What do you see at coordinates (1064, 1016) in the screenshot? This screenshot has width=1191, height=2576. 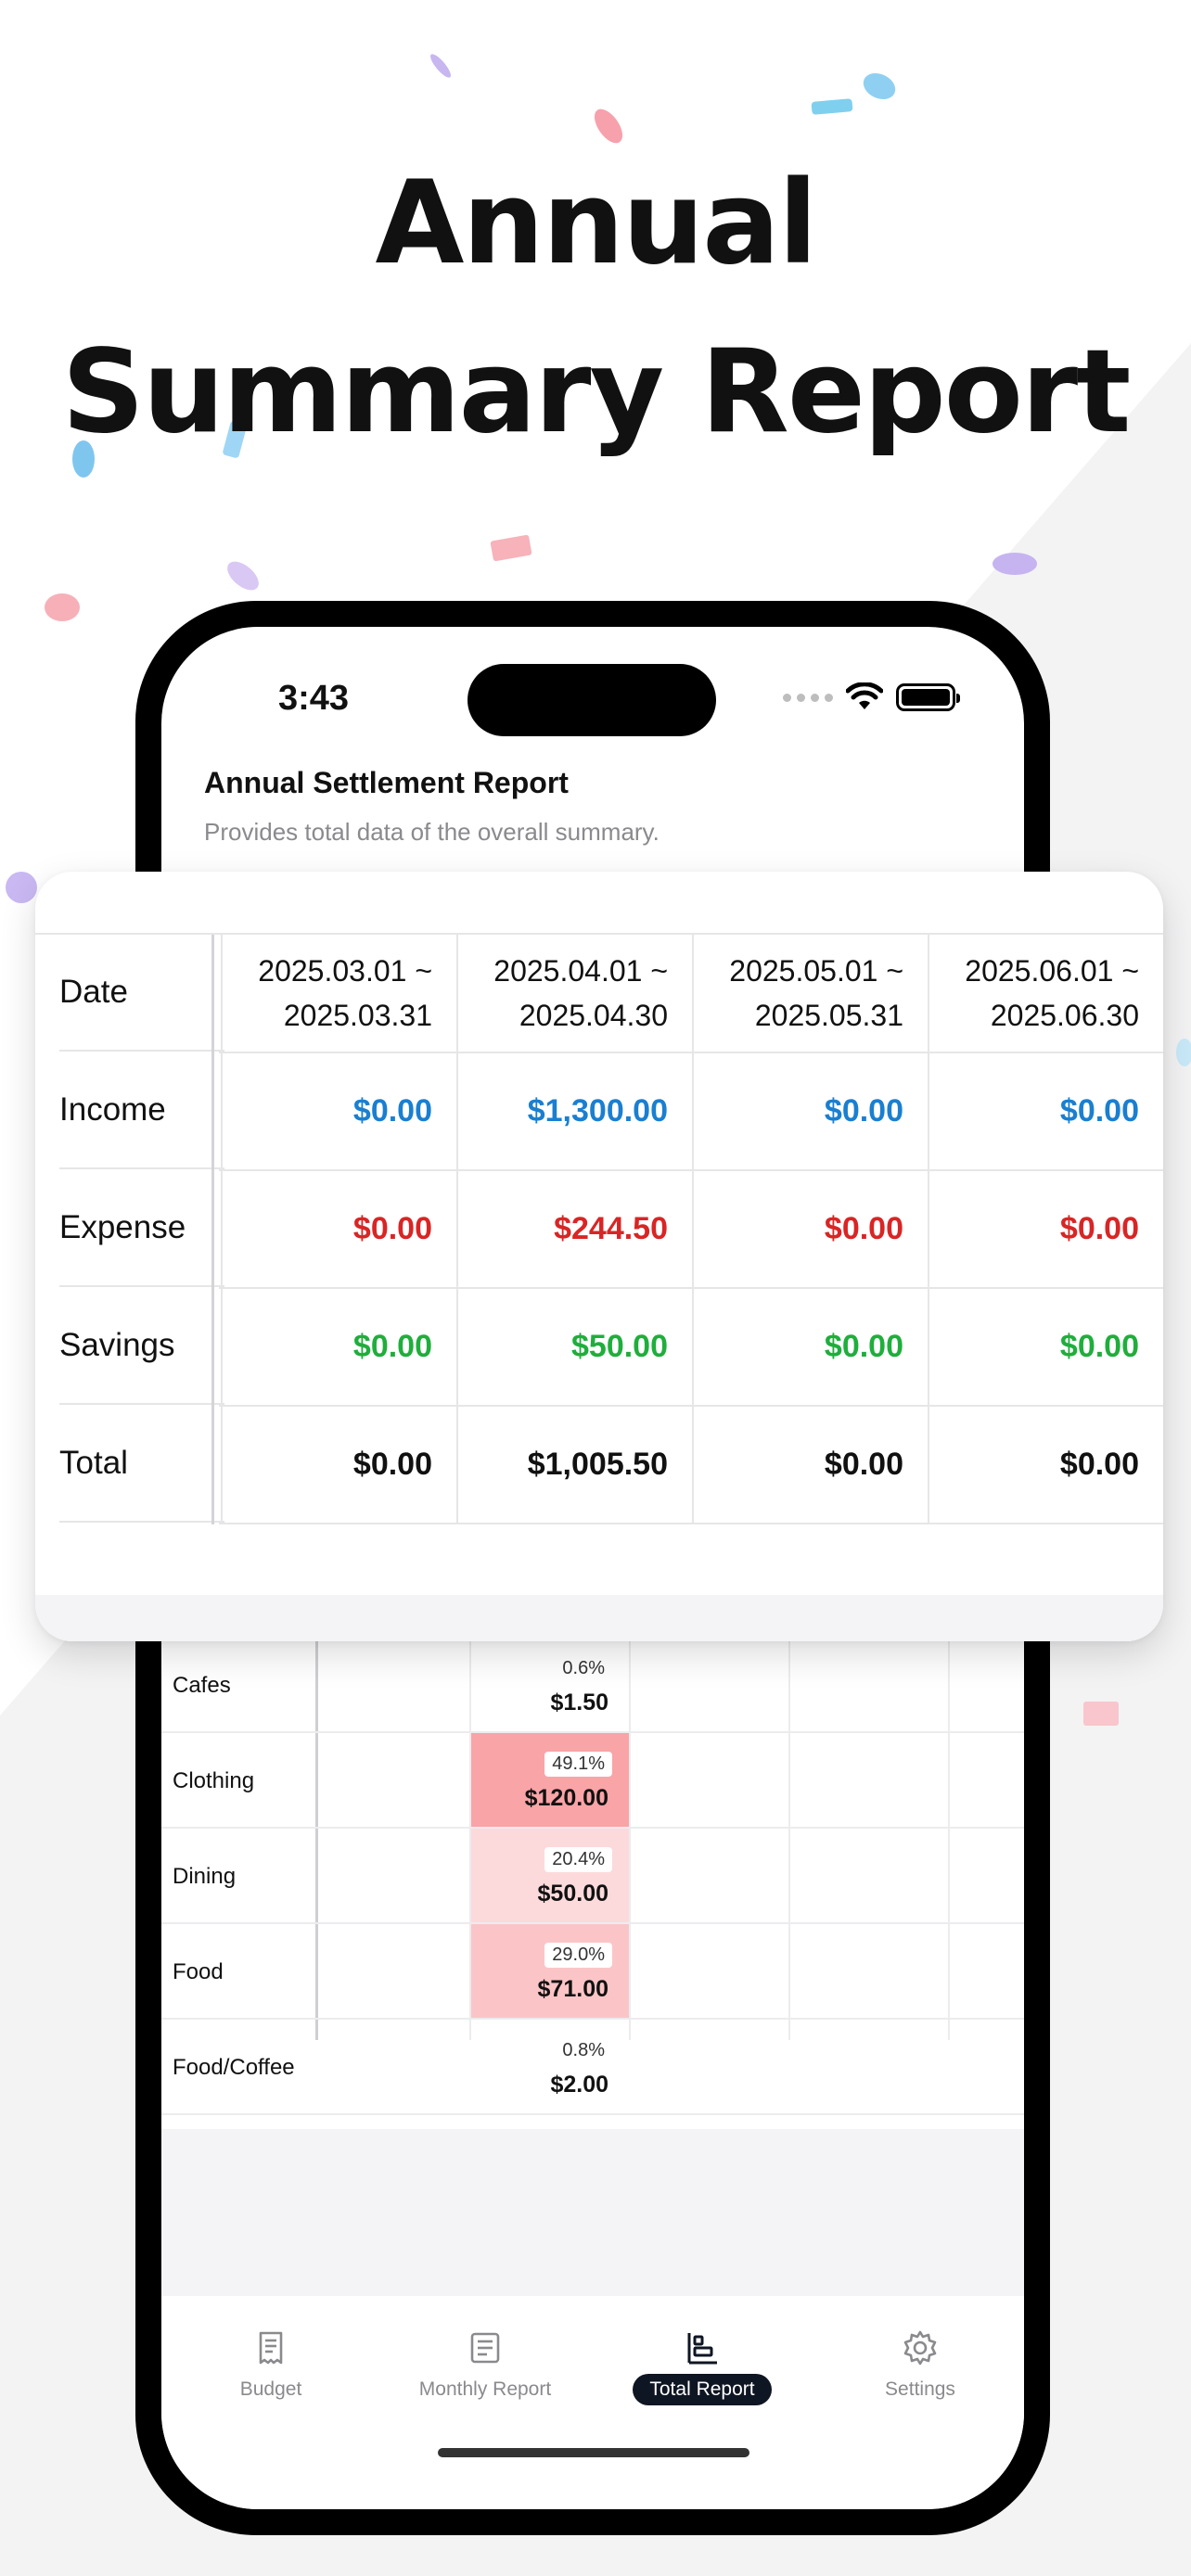 I see `date-end: 2025.06.30` at bounding box center [1064, 1016].